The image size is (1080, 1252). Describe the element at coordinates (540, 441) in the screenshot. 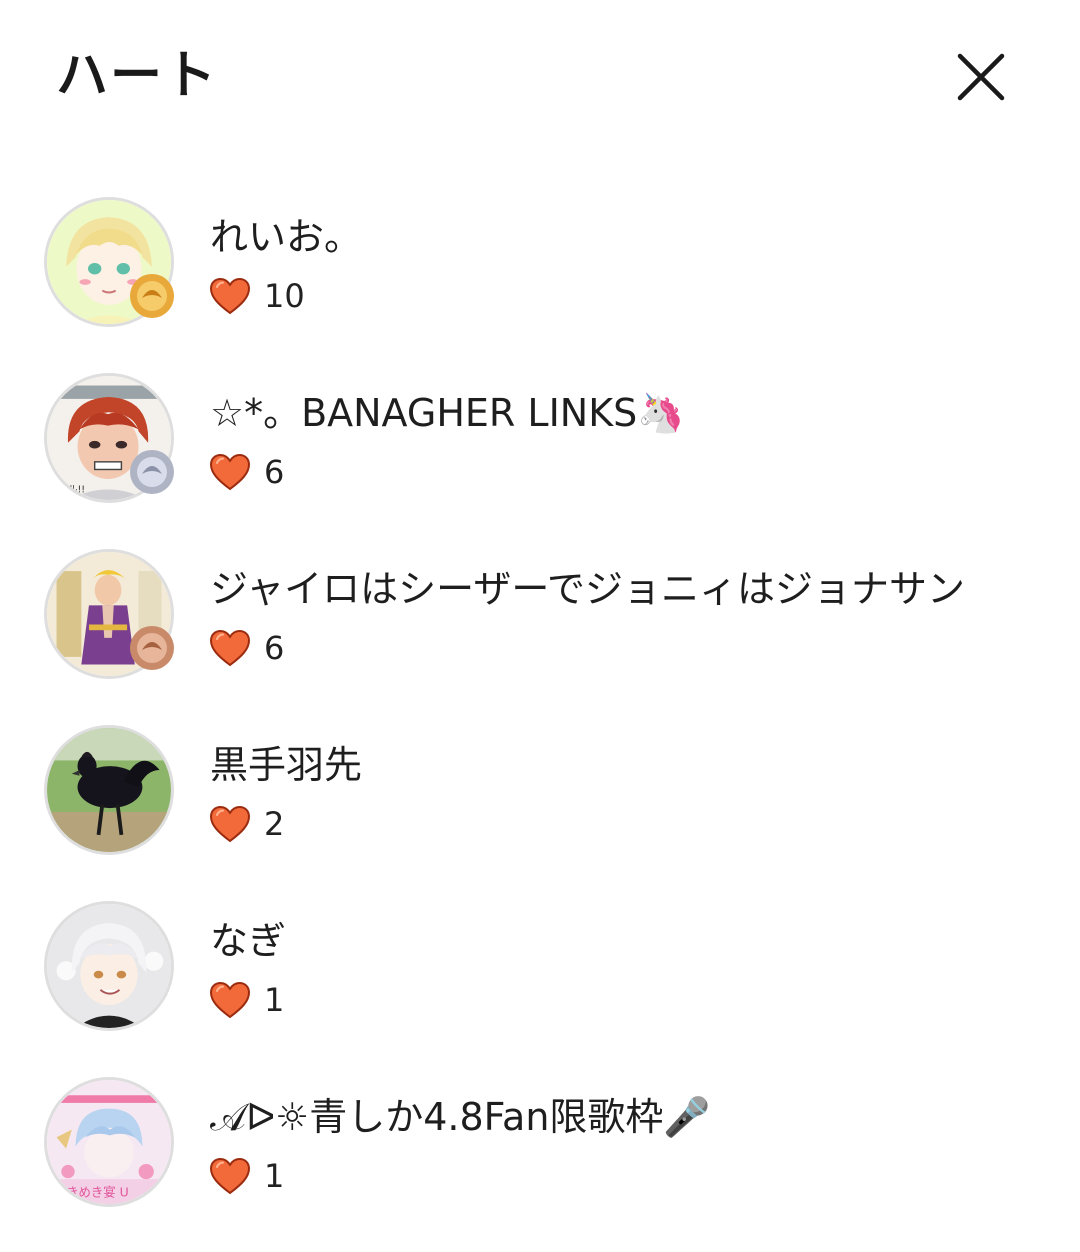

I see `list-item: ール!! ☆*。BANAGHER LINKS🦄 6` at that location.